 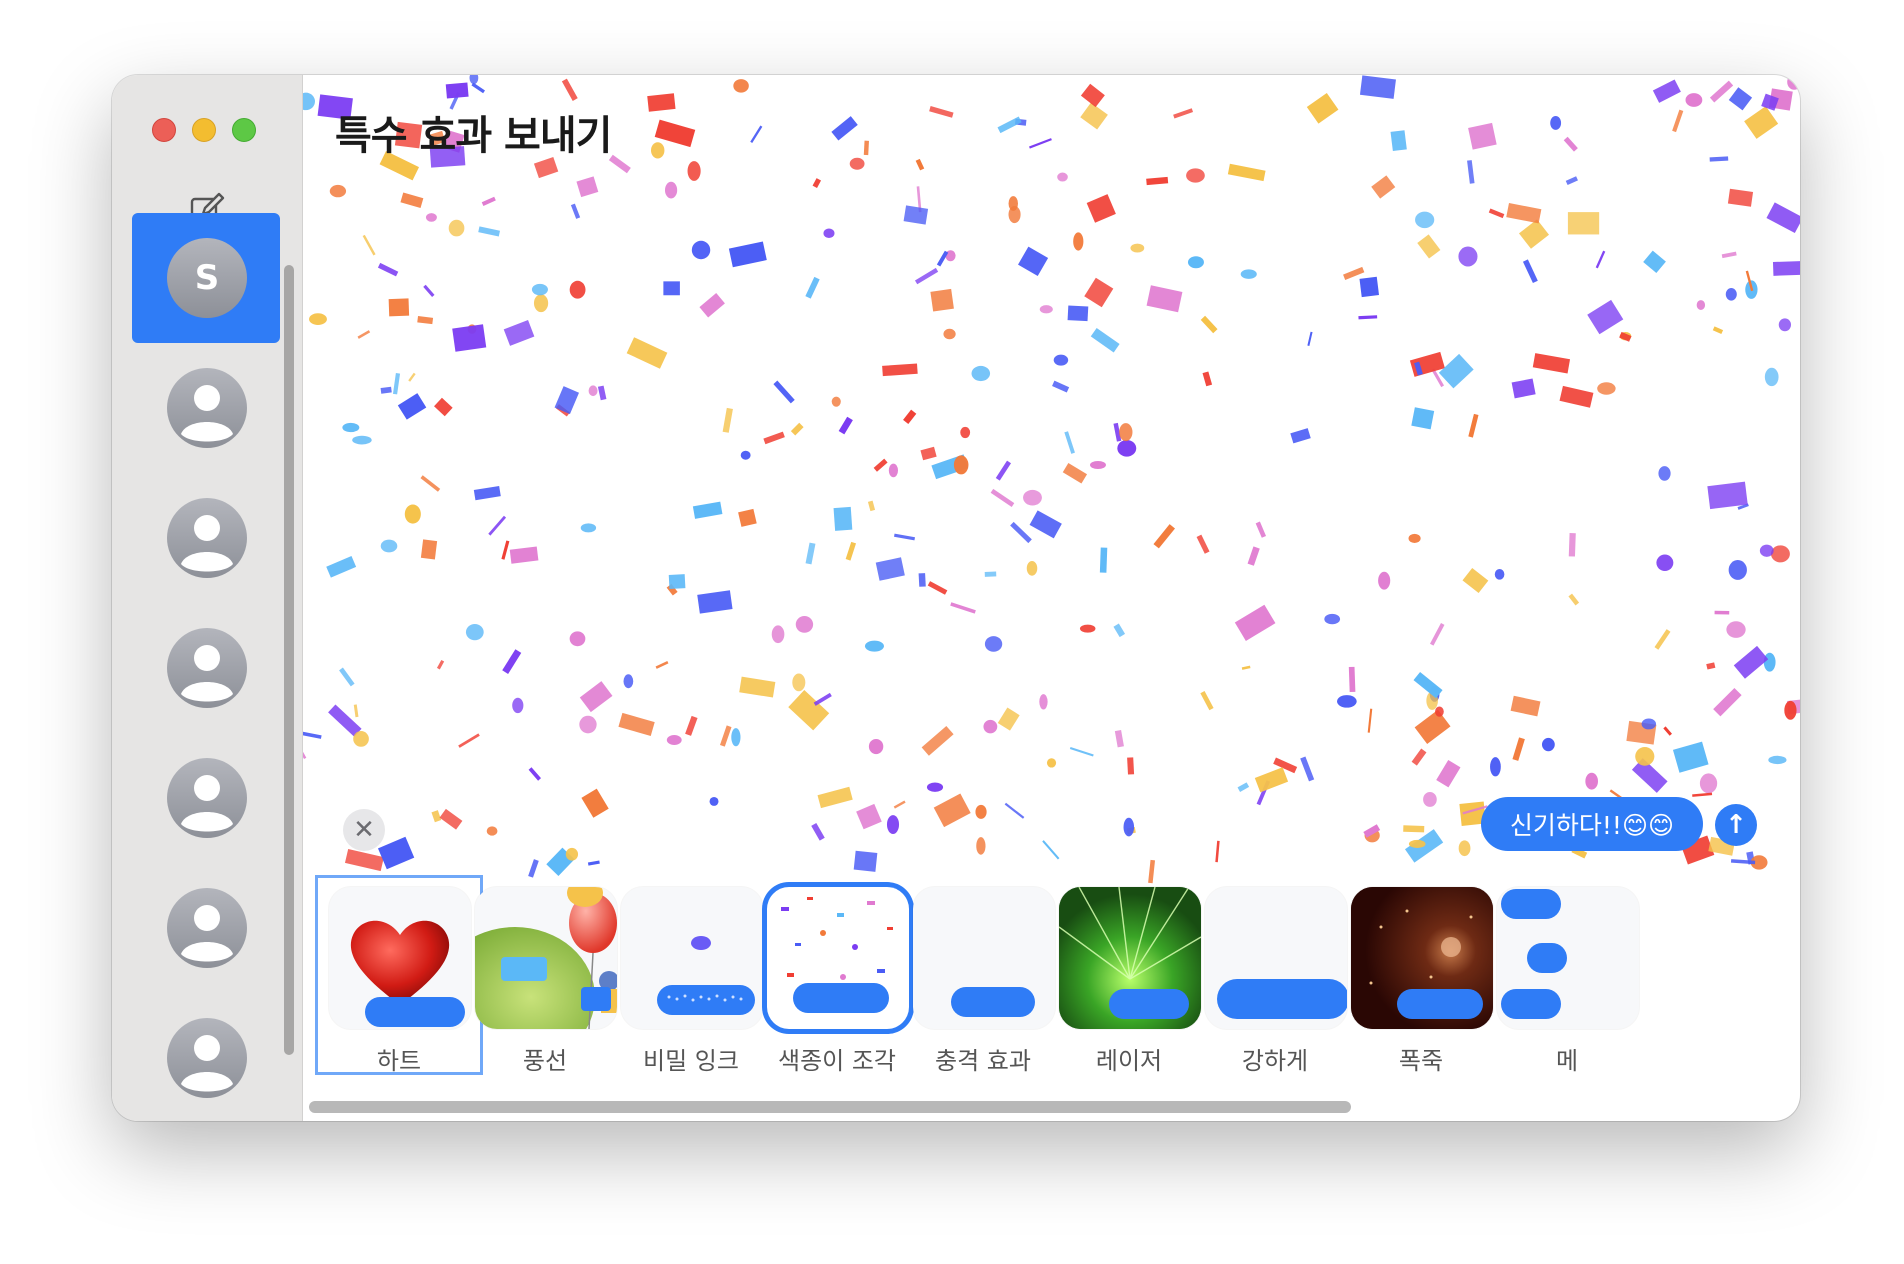 What do you see at coordinates (1567, 1061) in the screenshot?
I see `effect-label: 메` at bounding box center [1567, 1061].